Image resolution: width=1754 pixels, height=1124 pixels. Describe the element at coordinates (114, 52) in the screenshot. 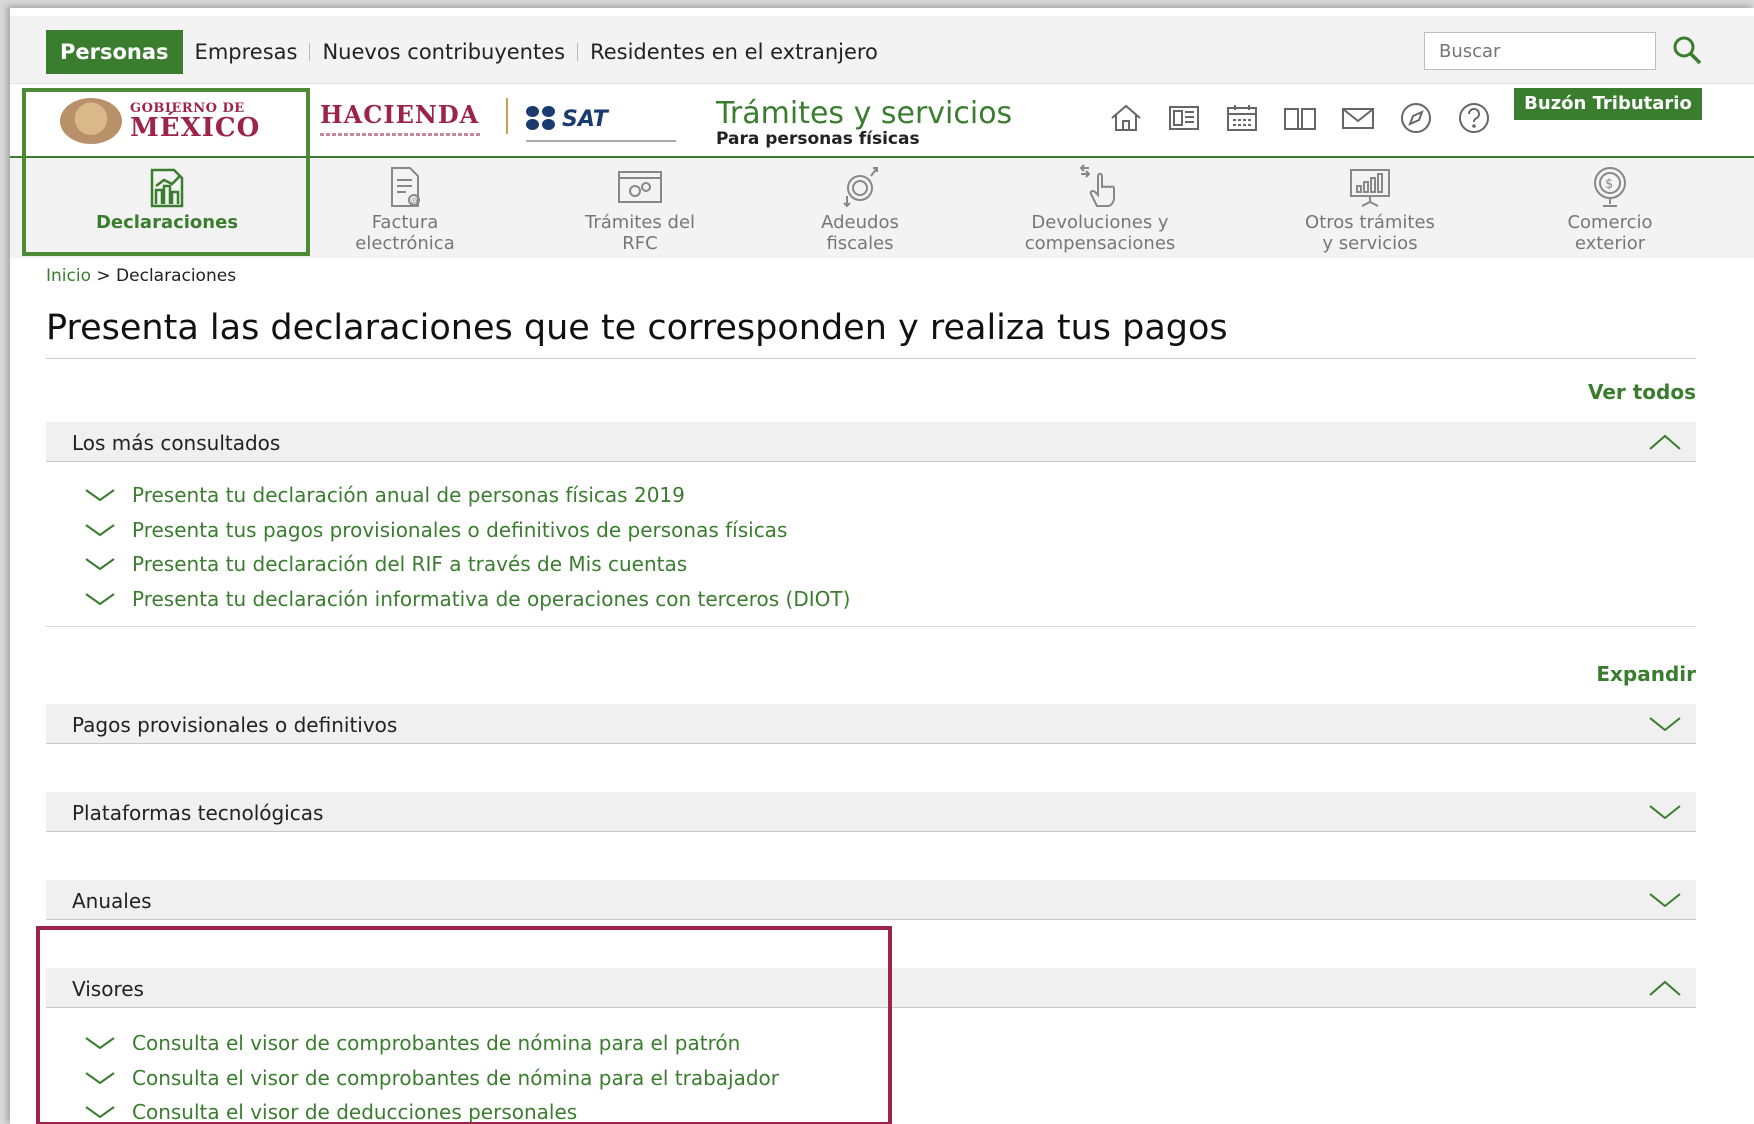

I see `tab-personas: Personas` at that location.